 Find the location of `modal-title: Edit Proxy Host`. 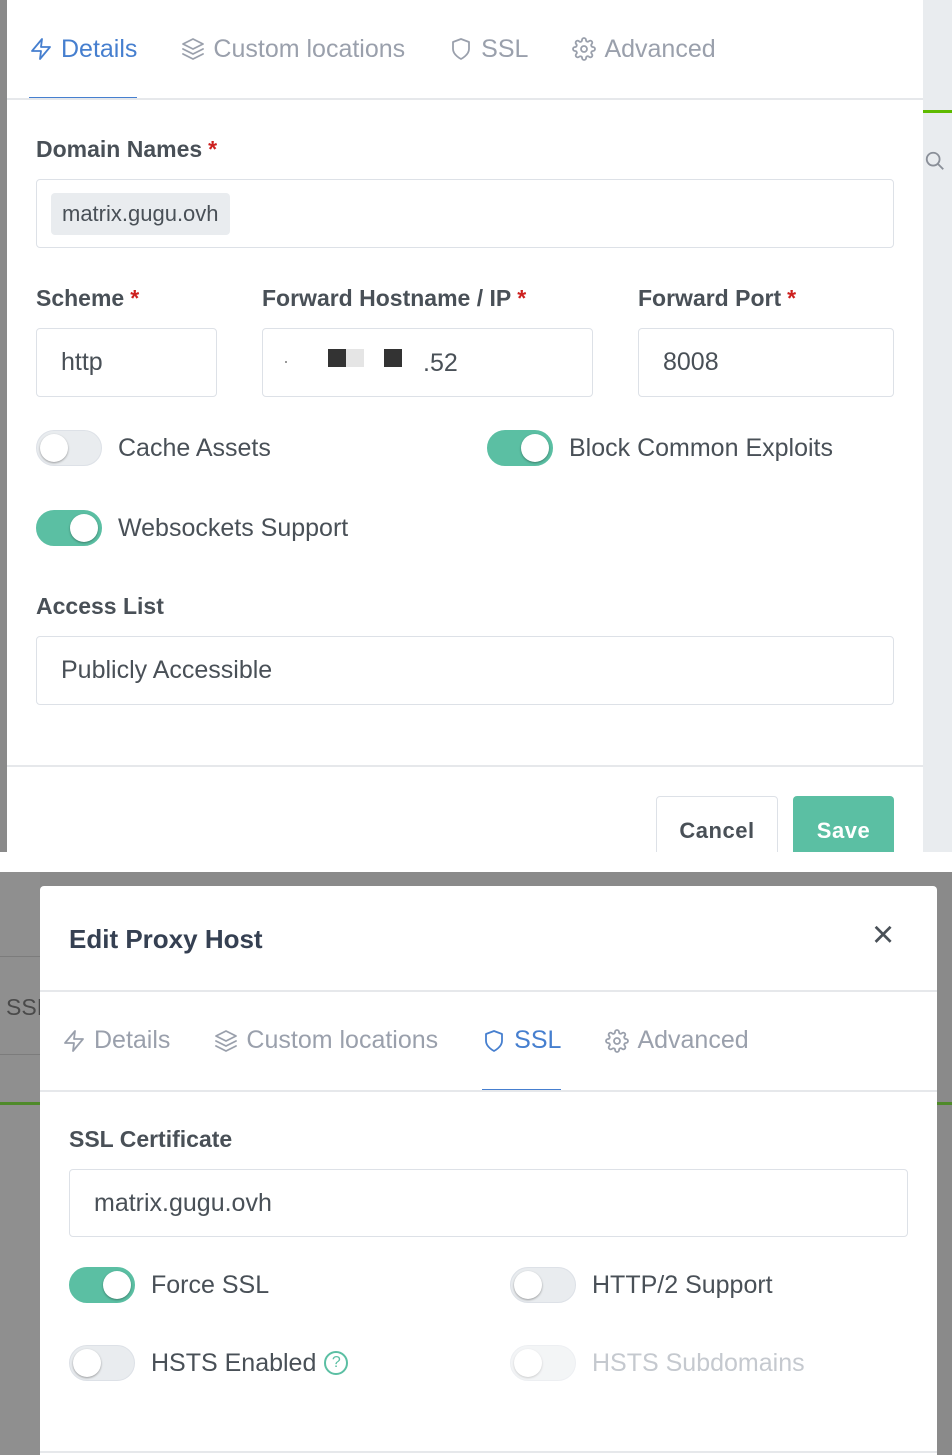

modal-title: Edit Proxy Host is located at coordinates (166, 939).